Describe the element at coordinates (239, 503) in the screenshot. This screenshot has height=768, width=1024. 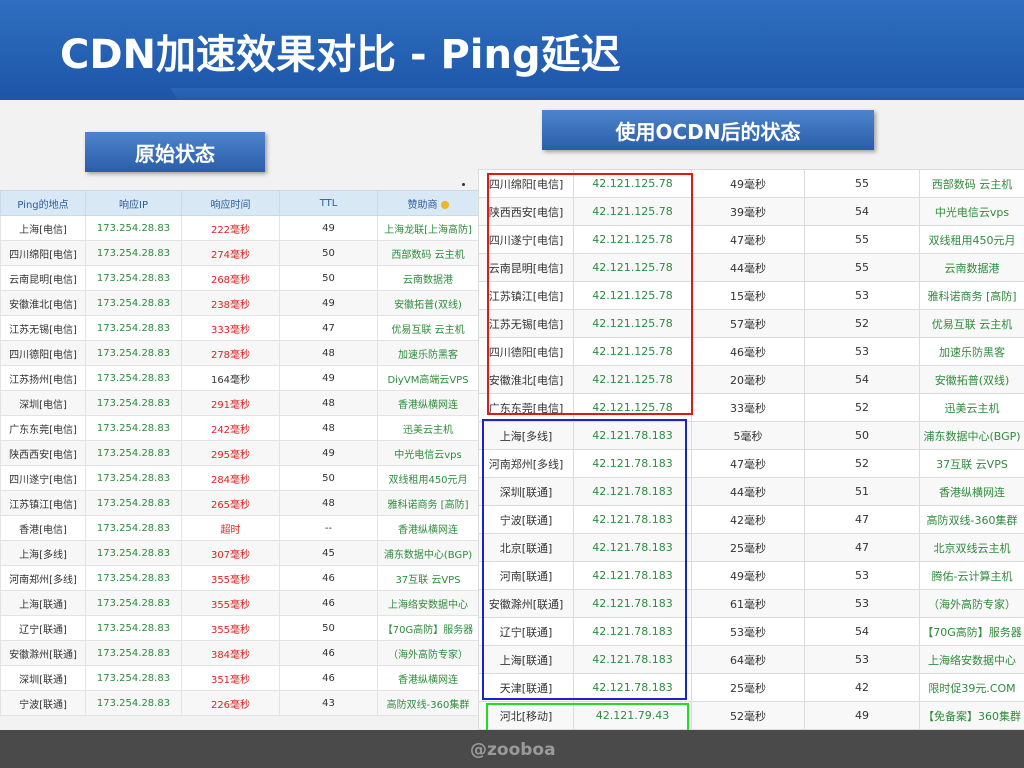
I see `table-row: 江苏镇江[电信] 173.254.28.83 265毫秒 48 雅科诺商务 [高防]` at that location.